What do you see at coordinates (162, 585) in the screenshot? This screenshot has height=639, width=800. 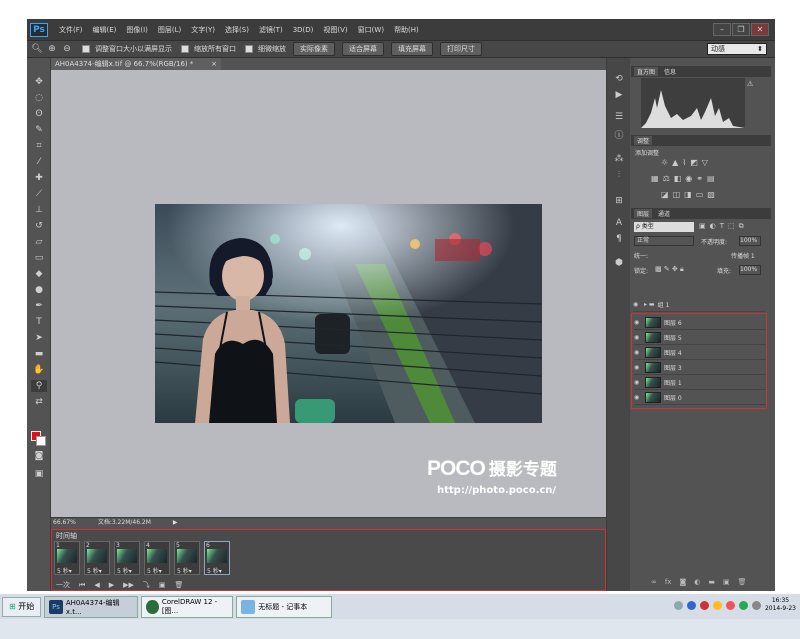 I see `new-frame-icon: ▣` at bounding box center [162, 585].